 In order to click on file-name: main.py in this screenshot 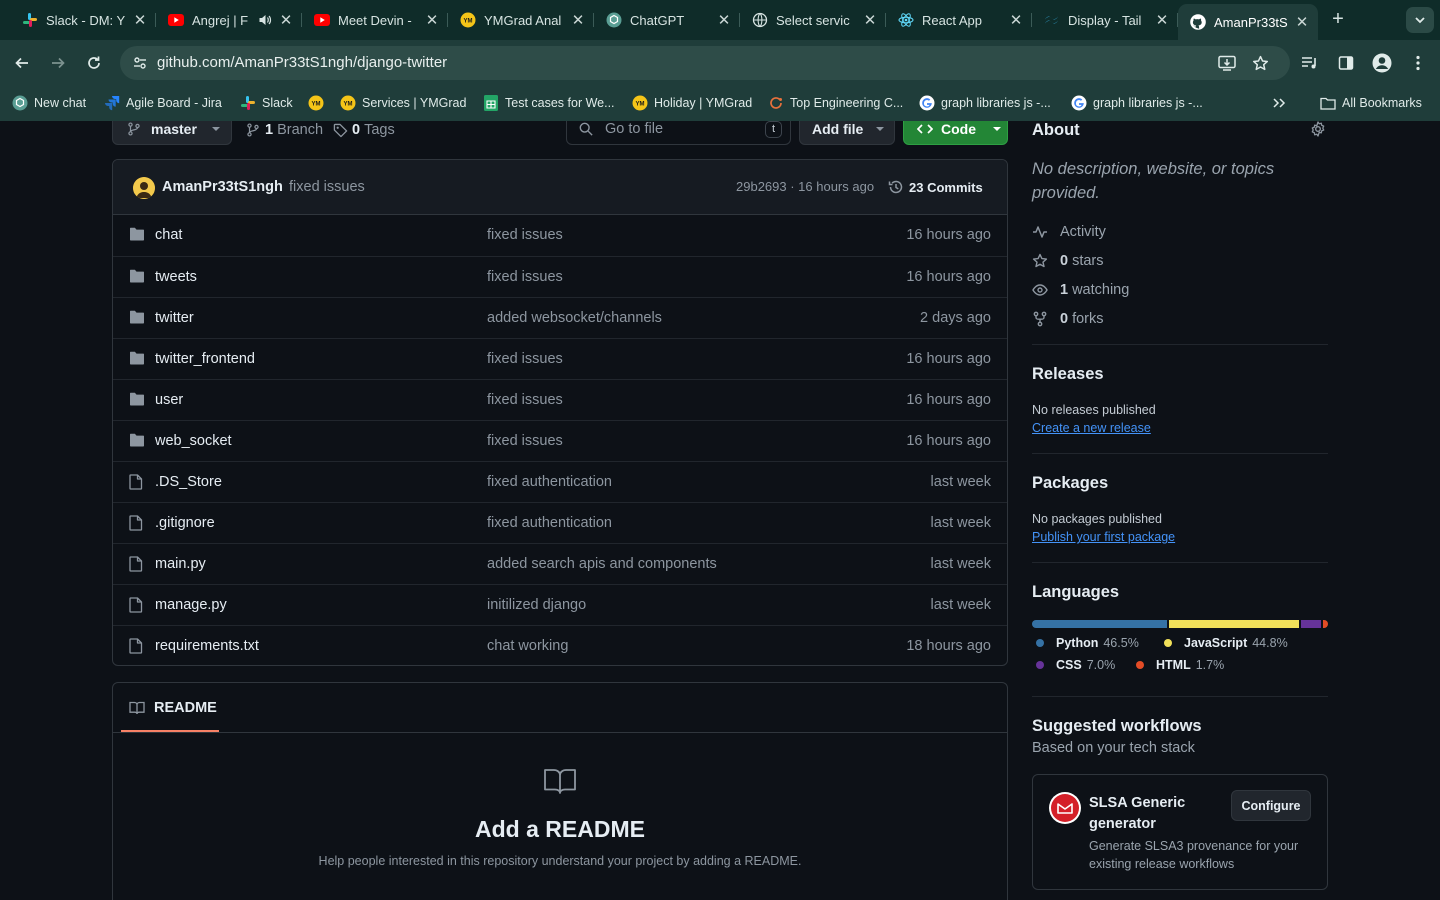, I will do `click(180, 564)`.